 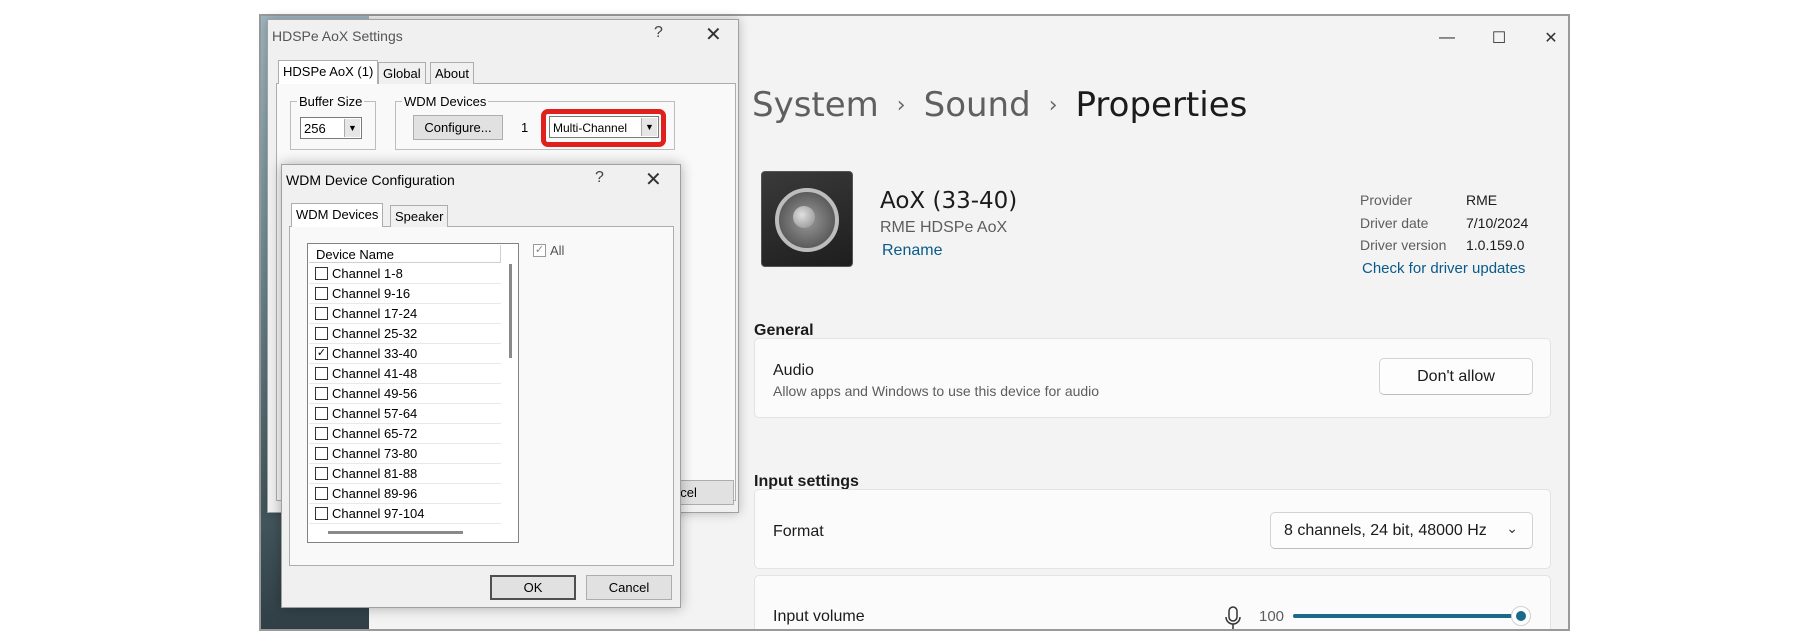 What do you see at coordinates (1447, 38) in the screenshot?
I see `minimize-icon: —` at bounding box center [1447, 38].